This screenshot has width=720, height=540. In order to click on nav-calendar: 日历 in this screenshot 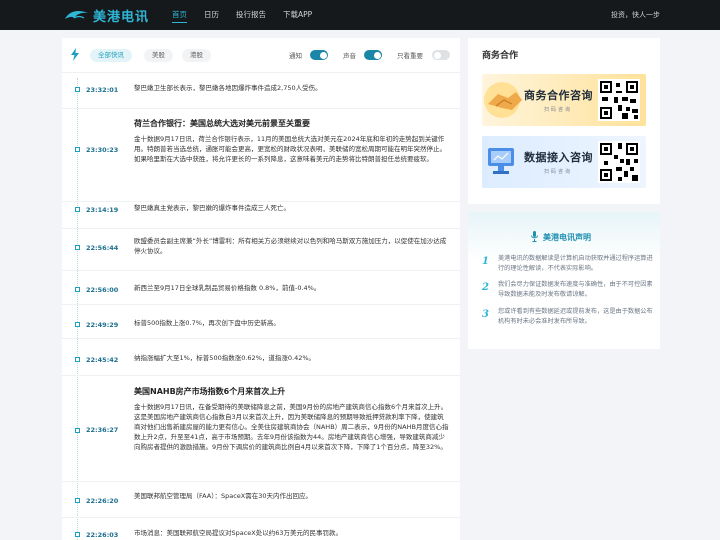, I will do `click(211, 15)`.